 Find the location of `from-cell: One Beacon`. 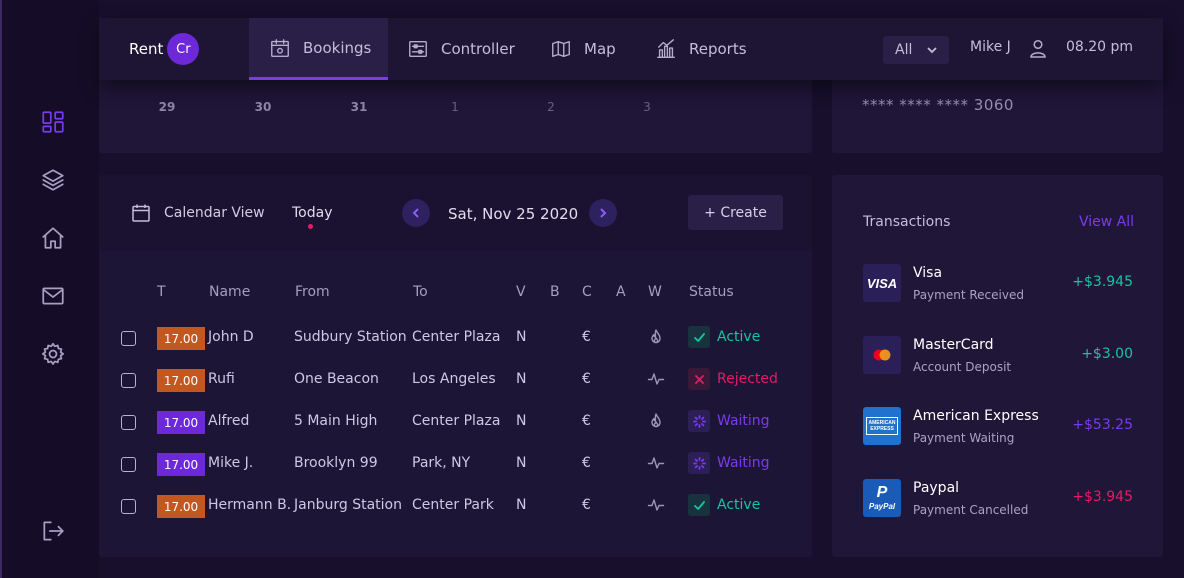

from-cell: One Beacon is located at coordinates (336, 379).